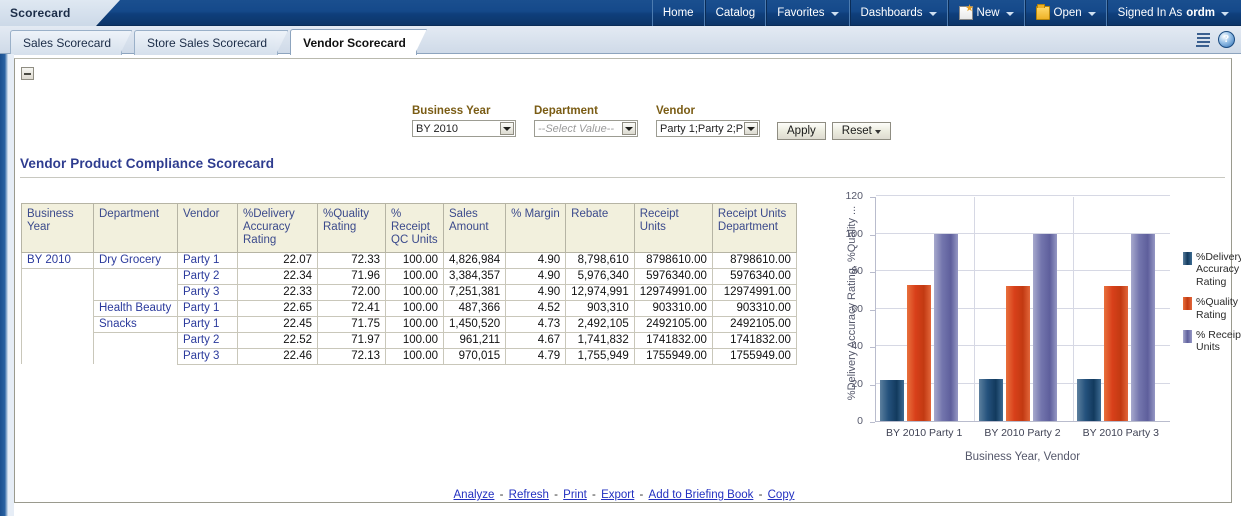 The width and height of the screenshot is (1241, 516). Describe the element at coordinates (536, 228) in the screenshot. I see `col-header-margin: % Margin` at that location.